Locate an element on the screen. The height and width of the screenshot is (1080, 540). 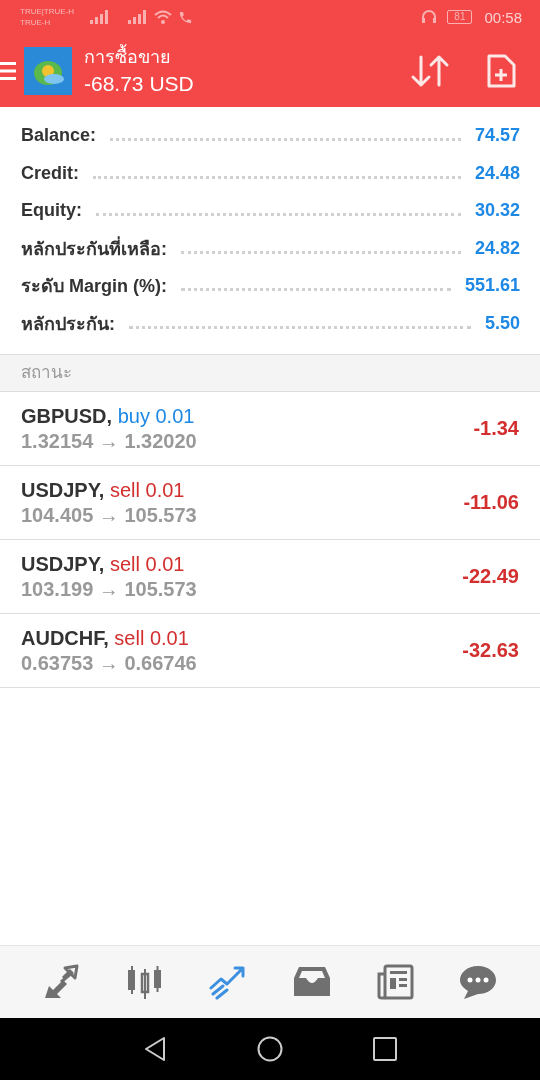
news-tab is located at coordinates (394, 982).